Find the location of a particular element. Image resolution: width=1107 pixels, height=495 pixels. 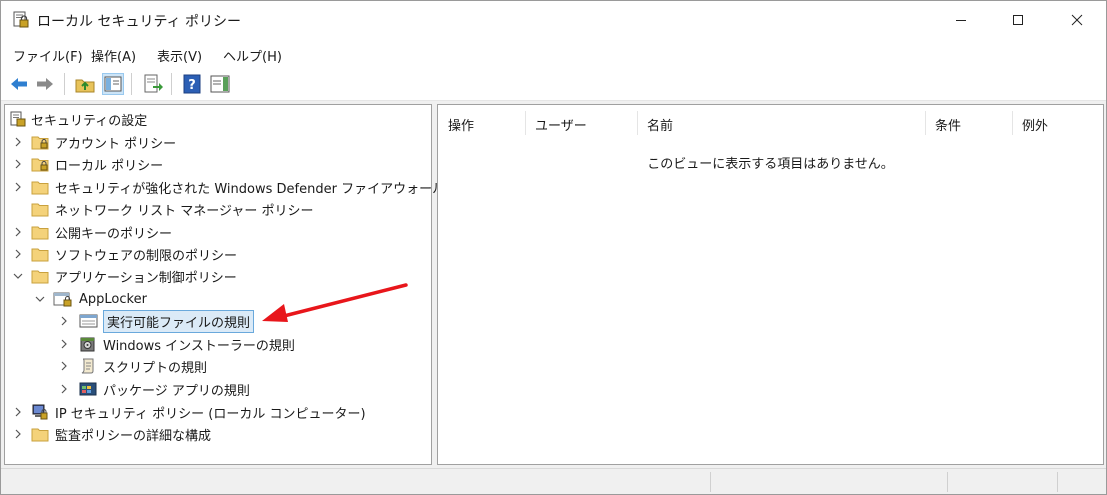

tree-item-label: 監査ポリシーの詳細な構成 is located at coordinates (133, 436).